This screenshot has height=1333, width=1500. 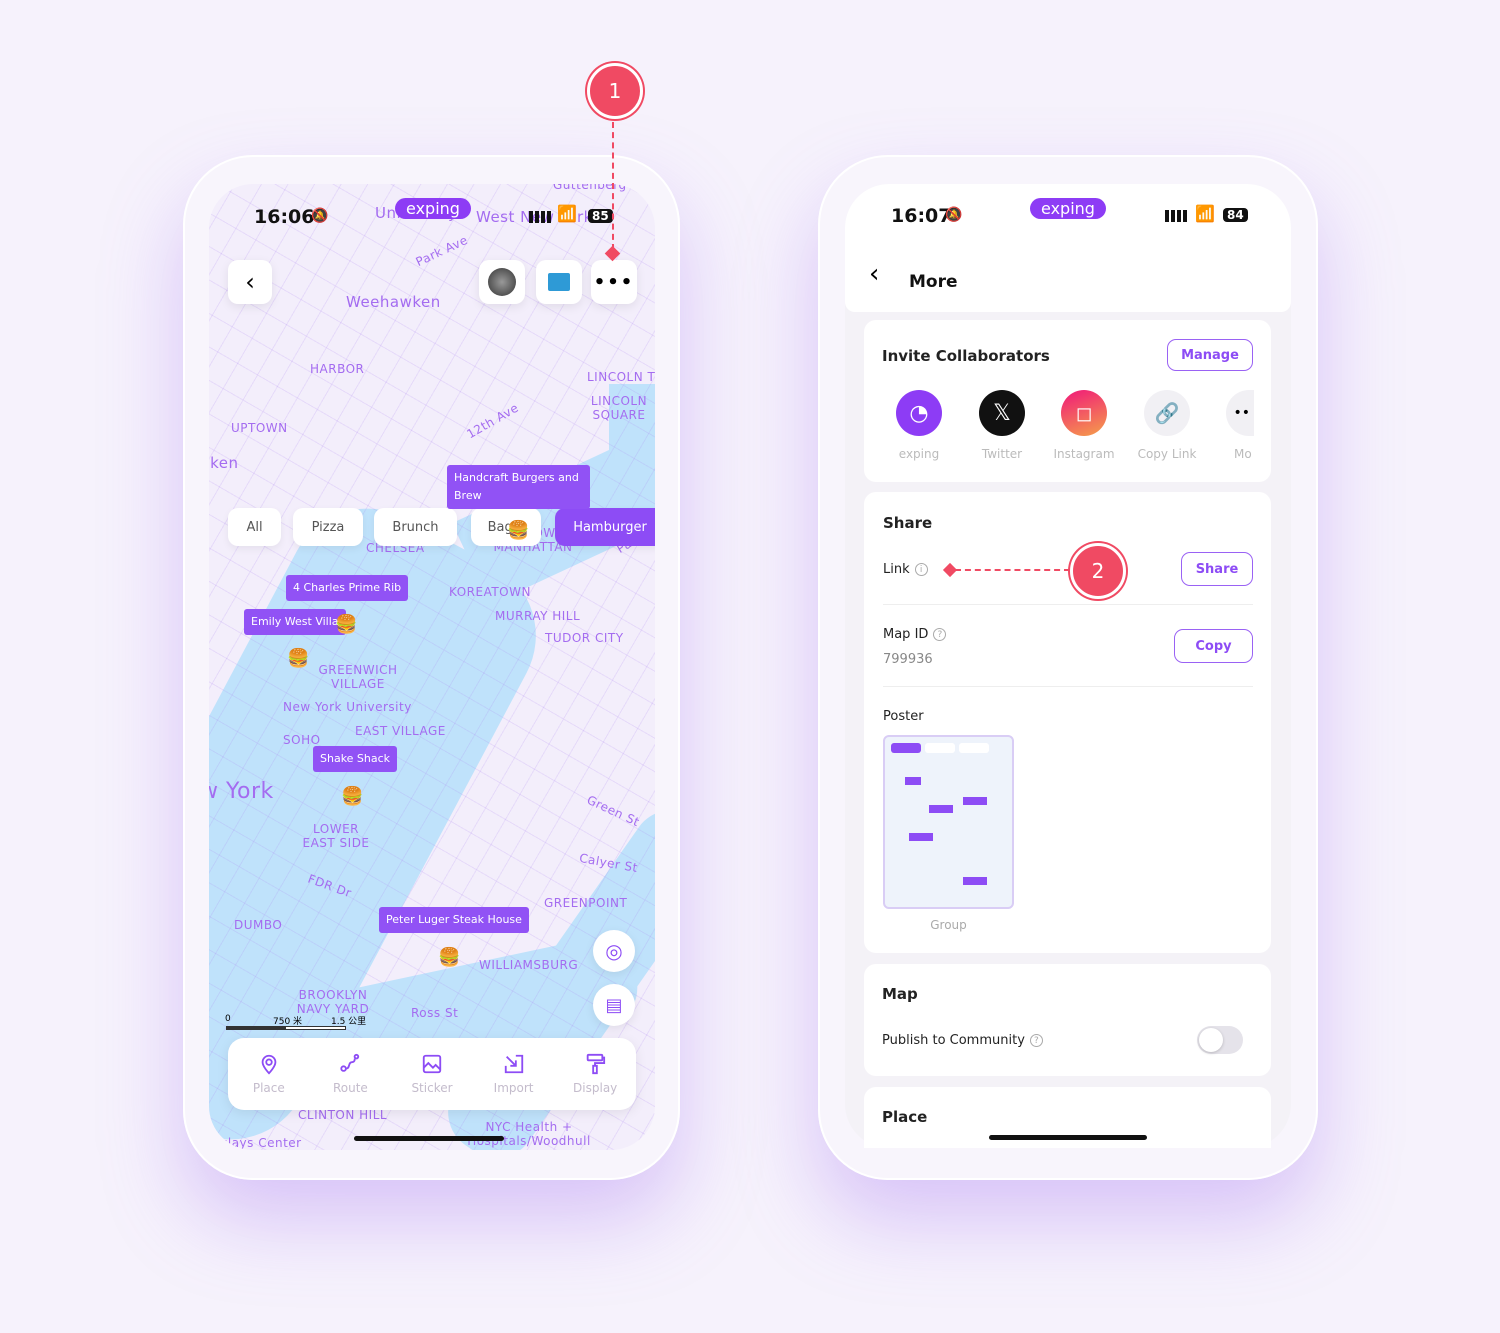 What do you see at coordinates (513, 1088) in the screenshot?
I see `toolbar-label: Import` at bounding box center [513, 1088].